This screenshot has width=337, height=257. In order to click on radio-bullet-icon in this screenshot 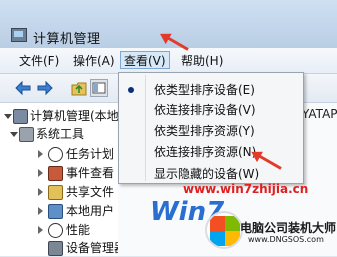, I will do `click(131, 90)`.